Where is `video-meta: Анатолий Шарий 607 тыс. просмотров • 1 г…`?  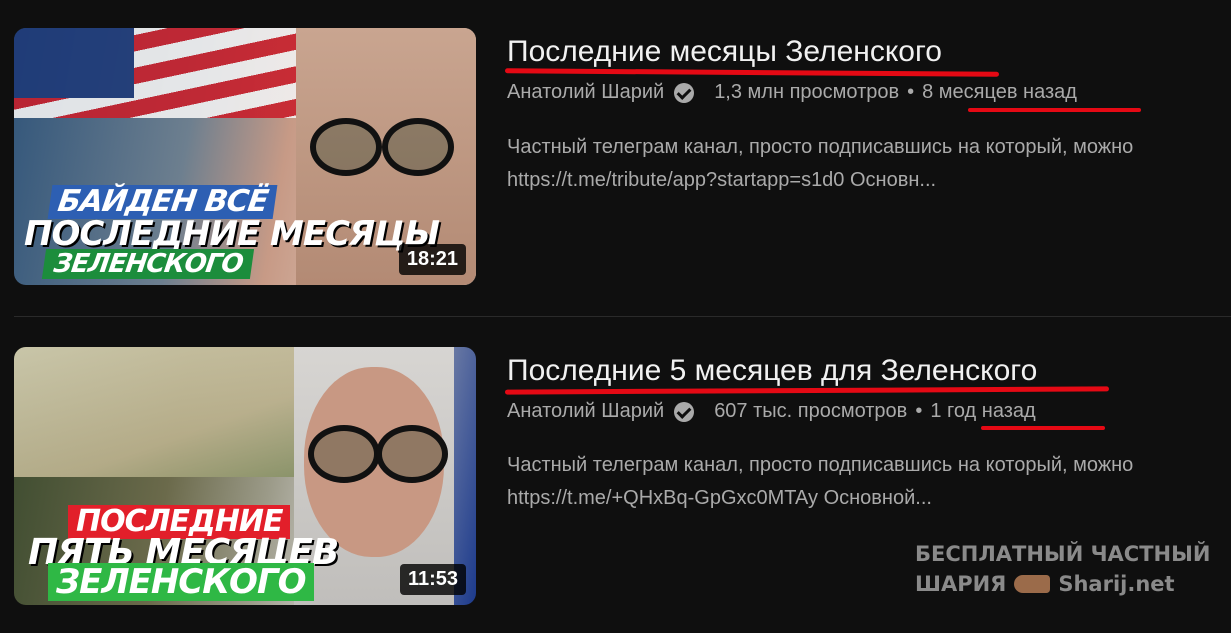 video-meta: Анатолий Шарий 607 тыс. просмотров • 1 г… is located at coordinates (771, 411).